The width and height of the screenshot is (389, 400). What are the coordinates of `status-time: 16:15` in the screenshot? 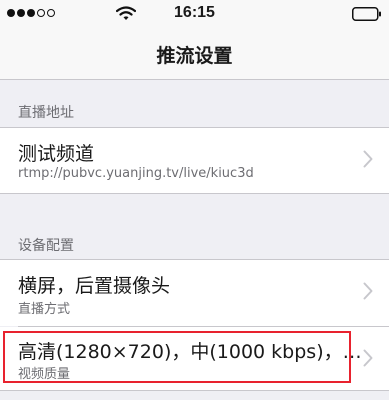 It's located at (194, 12).